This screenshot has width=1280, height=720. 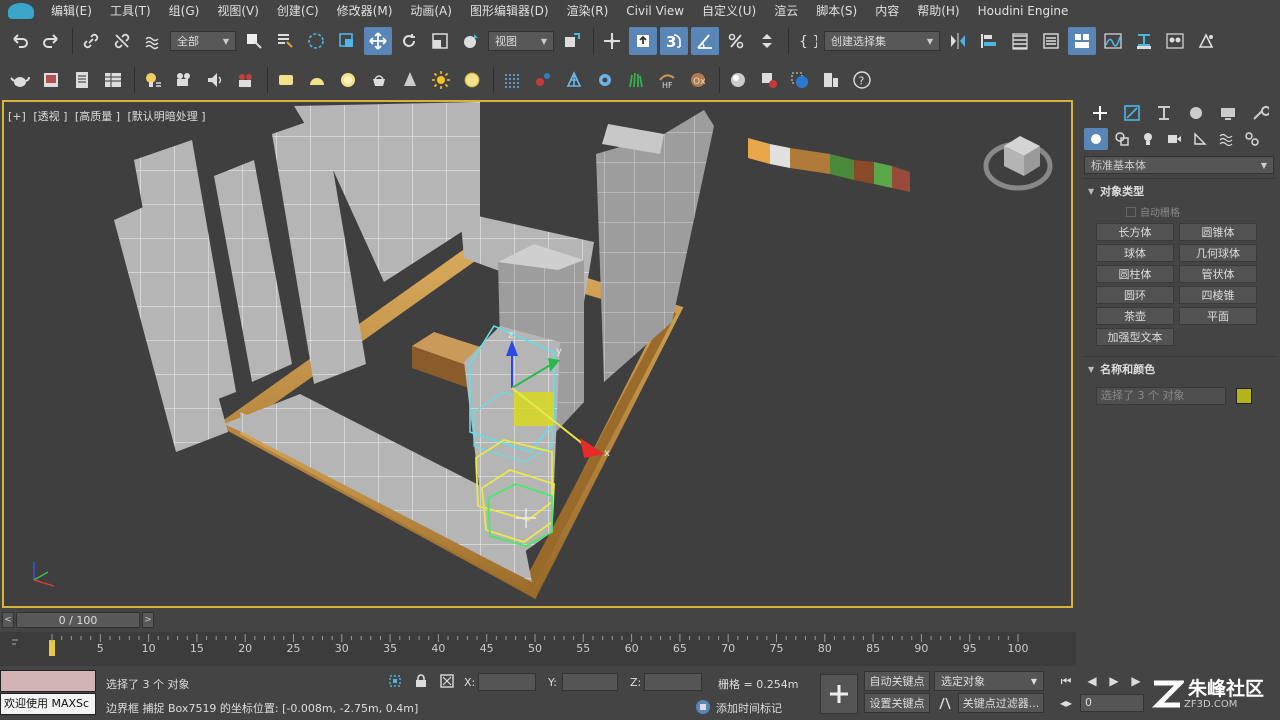 I want to click on maxscript-output, so click(x=48, y=681).